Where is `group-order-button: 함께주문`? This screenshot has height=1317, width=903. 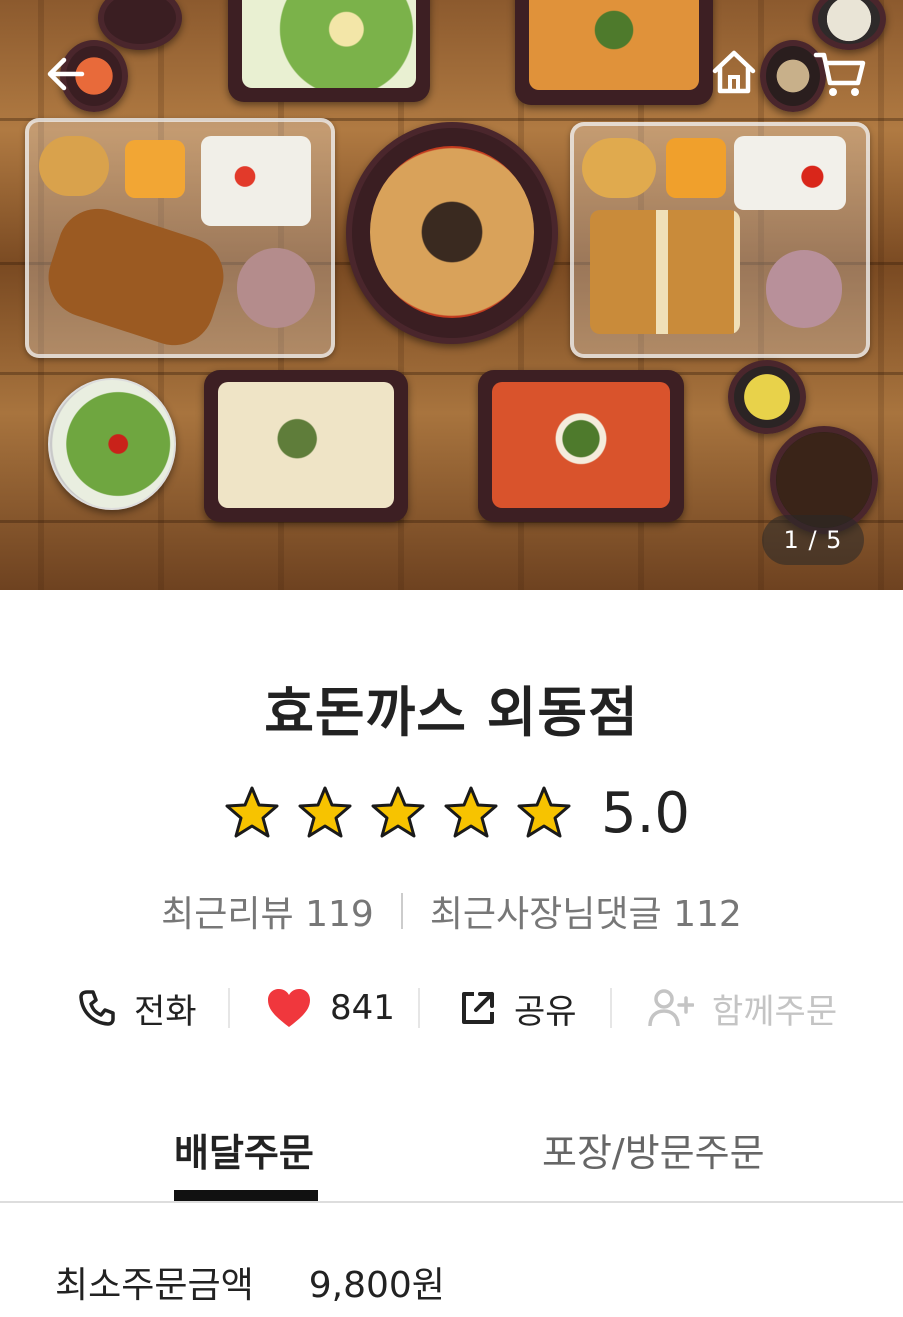
group-order-button: 함께주문 is located at coordinates (742, 1008).